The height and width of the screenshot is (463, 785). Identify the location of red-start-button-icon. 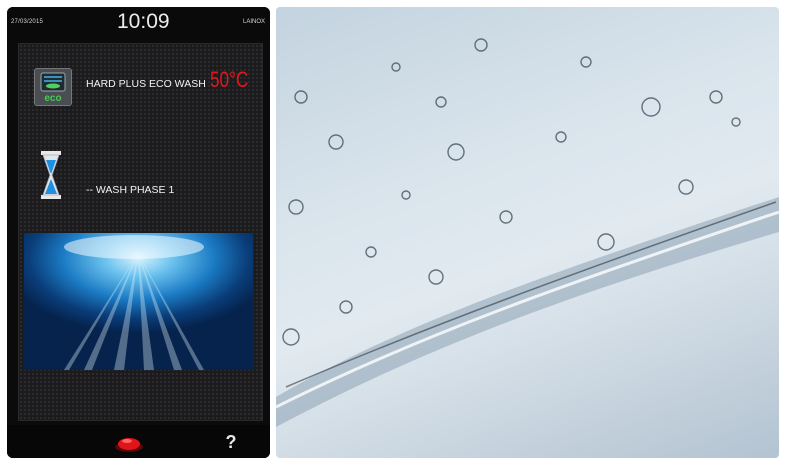
(129, 444).